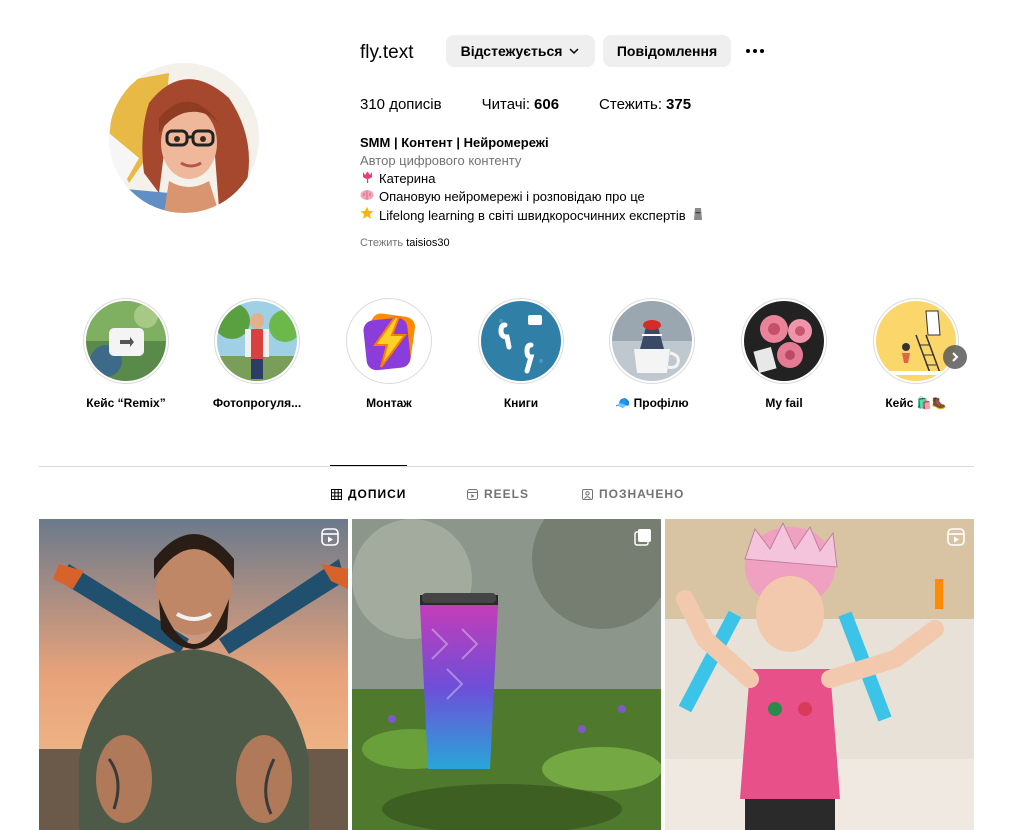  I want to click on followers-stat: Читачі: 606, so click(520, 104).